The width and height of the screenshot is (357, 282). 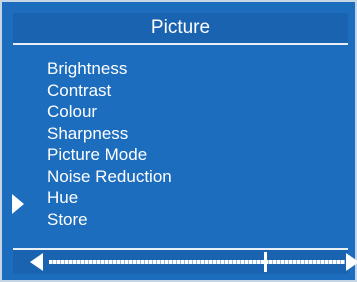 I want to click on title-bar: Picture, so click(x=180, y=29).